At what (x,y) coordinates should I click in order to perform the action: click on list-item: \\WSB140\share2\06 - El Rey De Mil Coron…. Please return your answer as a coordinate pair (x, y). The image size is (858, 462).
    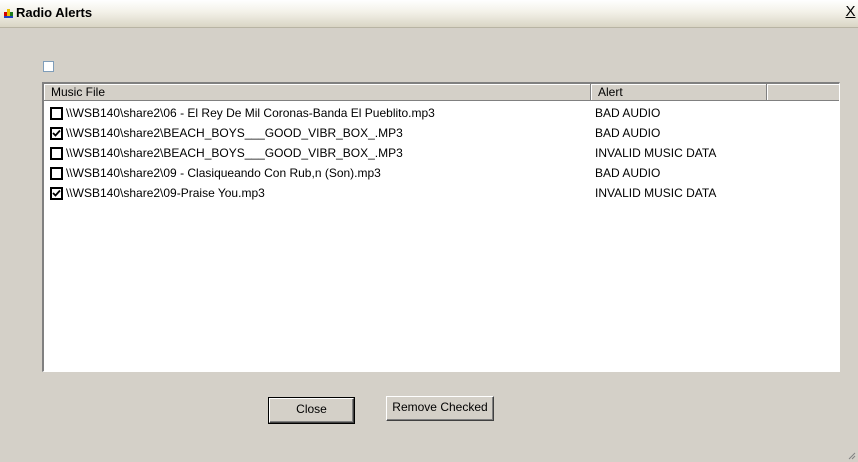
    Looking at the image, I should click on (441, 113).